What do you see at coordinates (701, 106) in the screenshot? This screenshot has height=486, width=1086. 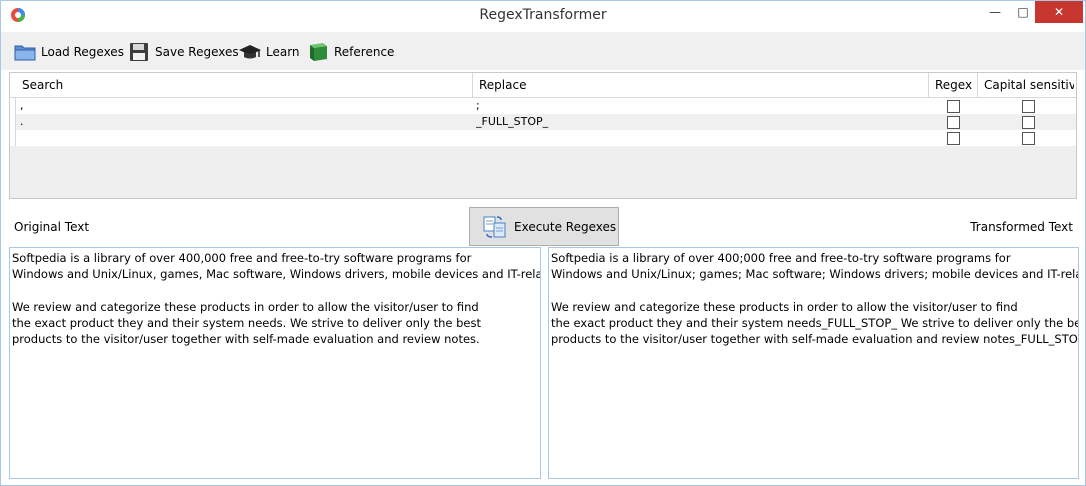 I see `replace-cell: ;` at bounding box center [701, 106].